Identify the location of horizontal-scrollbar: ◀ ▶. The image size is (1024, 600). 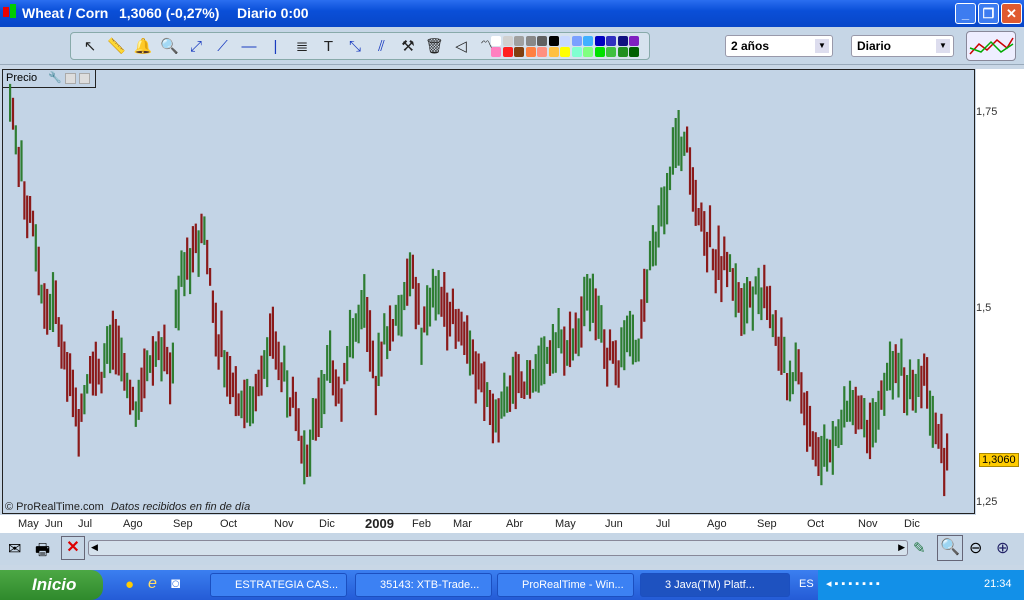
(498, 548).